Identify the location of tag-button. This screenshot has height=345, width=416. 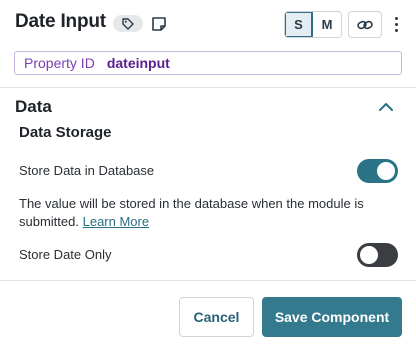
(128, 23).